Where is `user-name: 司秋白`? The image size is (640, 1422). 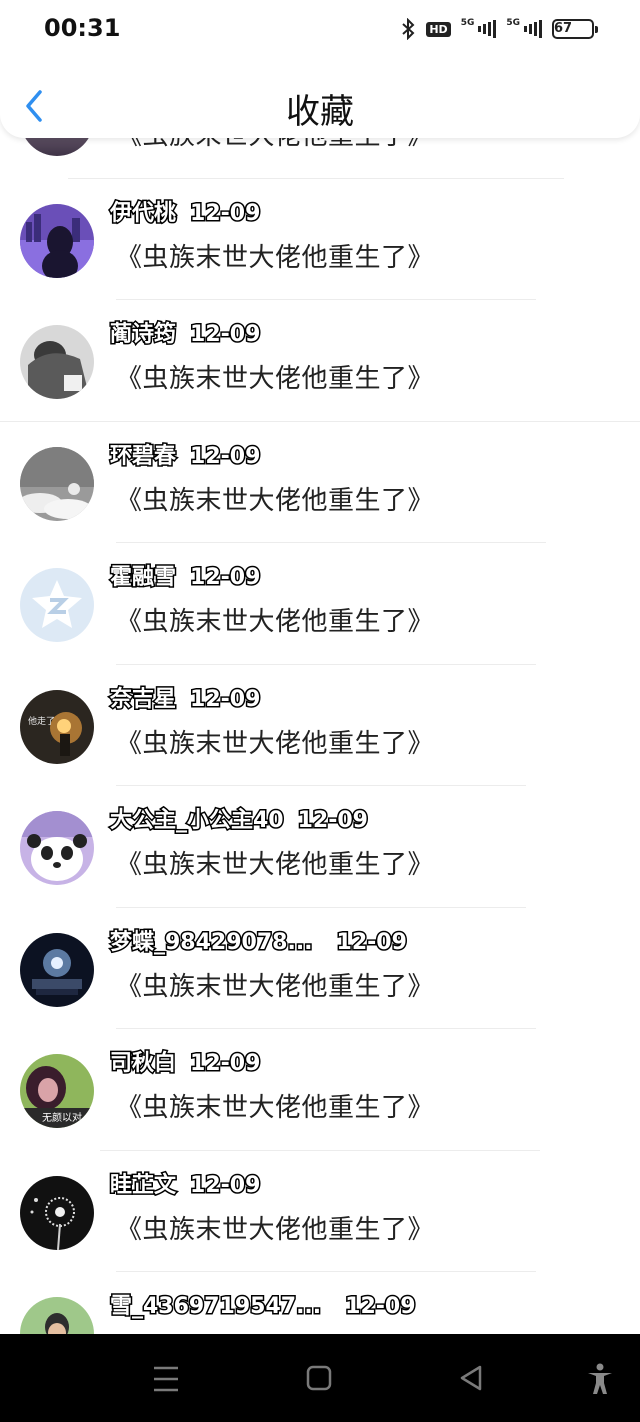
user-name: 司秋白 is located at coordinates (142, 1064).